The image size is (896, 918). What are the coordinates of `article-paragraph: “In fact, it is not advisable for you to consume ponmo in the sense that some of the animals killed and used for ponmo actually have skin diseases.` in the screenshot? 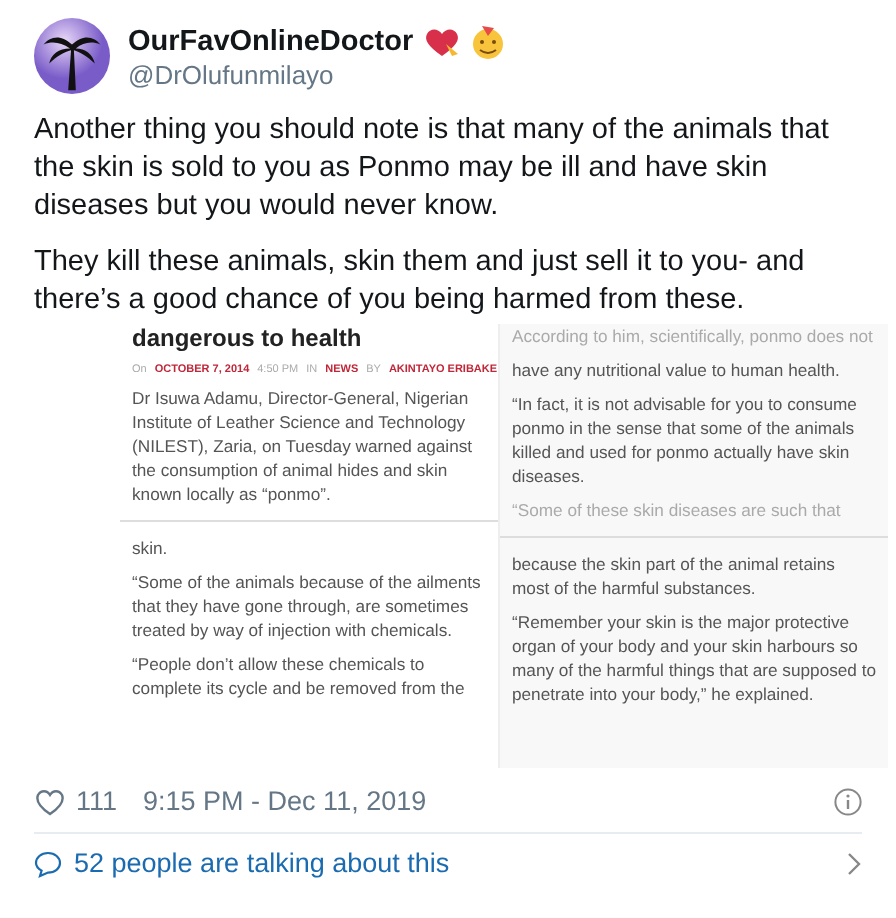 It's located at (685, 440).